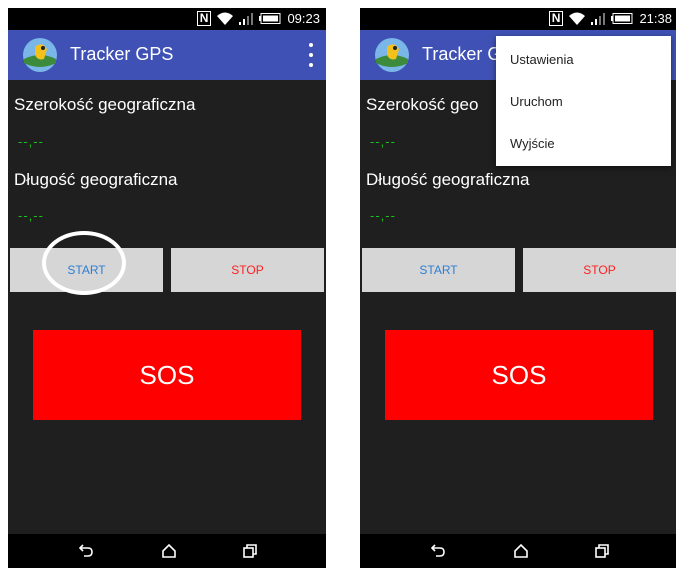 The width and height of the screenshot is (676, 576). Describe the element at coordinates (583, 101) in the screenshot. I see `overflow-menu: Ustawienia Uruchom Wyjście` at that location.